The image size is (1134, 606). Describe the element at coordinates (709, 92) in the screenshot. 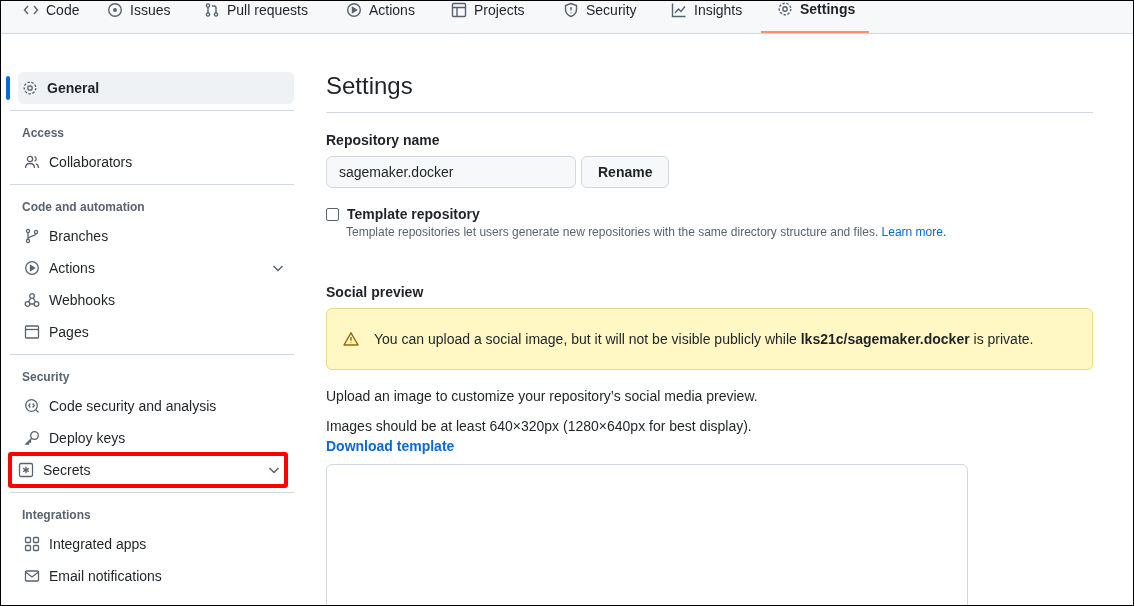

I see `page-title: Settings` at that location.